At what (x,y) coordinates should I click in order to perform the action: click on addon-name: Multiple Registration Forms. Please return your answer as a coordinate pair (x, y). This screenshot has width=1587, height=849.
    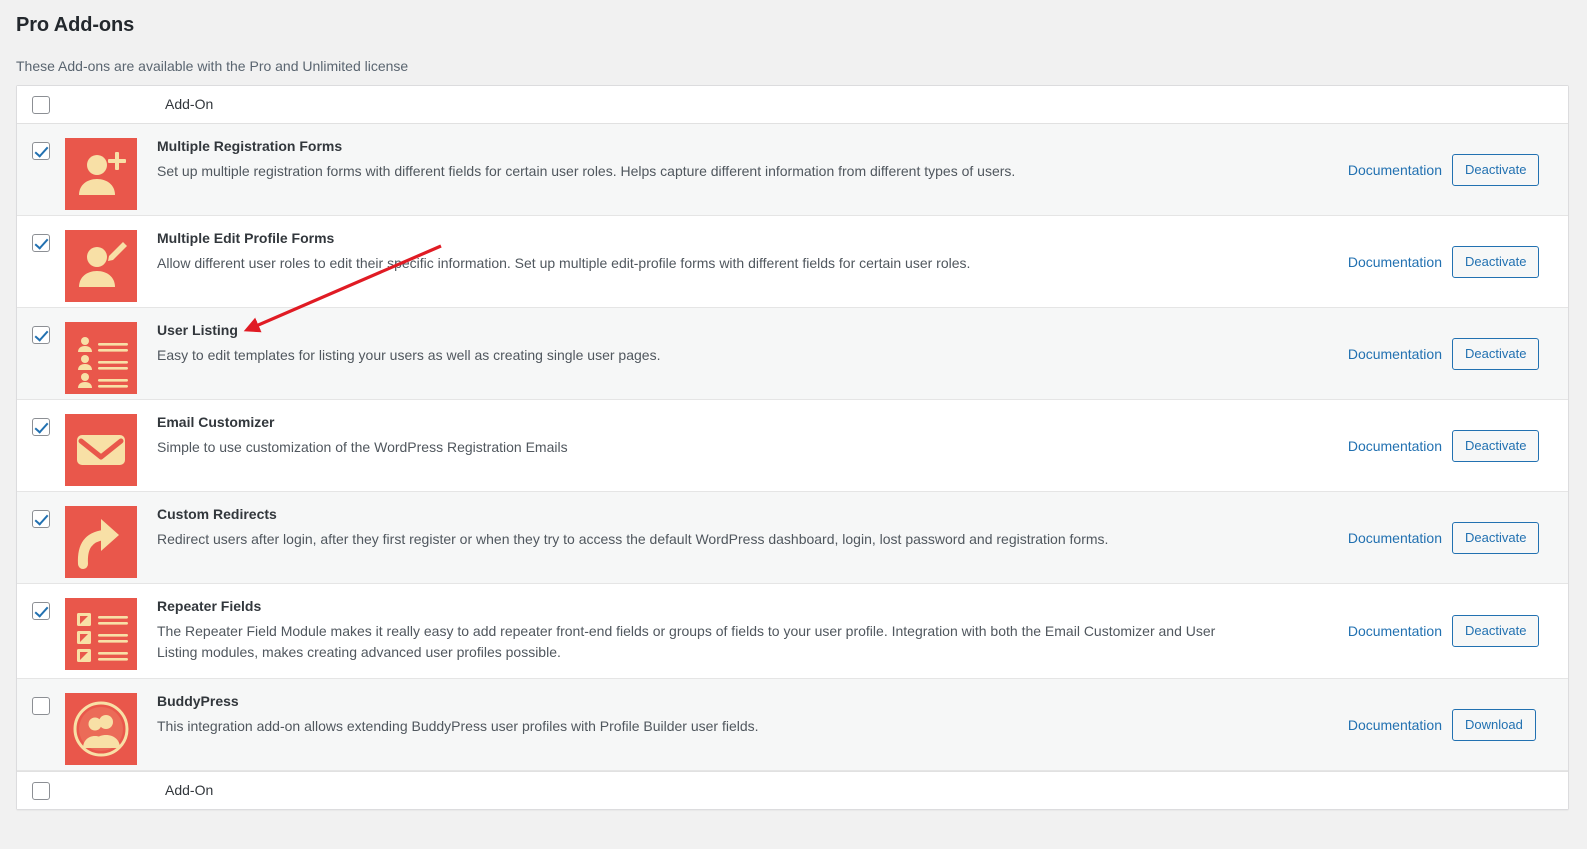
    Looking at the image, I should click on (250, 146).